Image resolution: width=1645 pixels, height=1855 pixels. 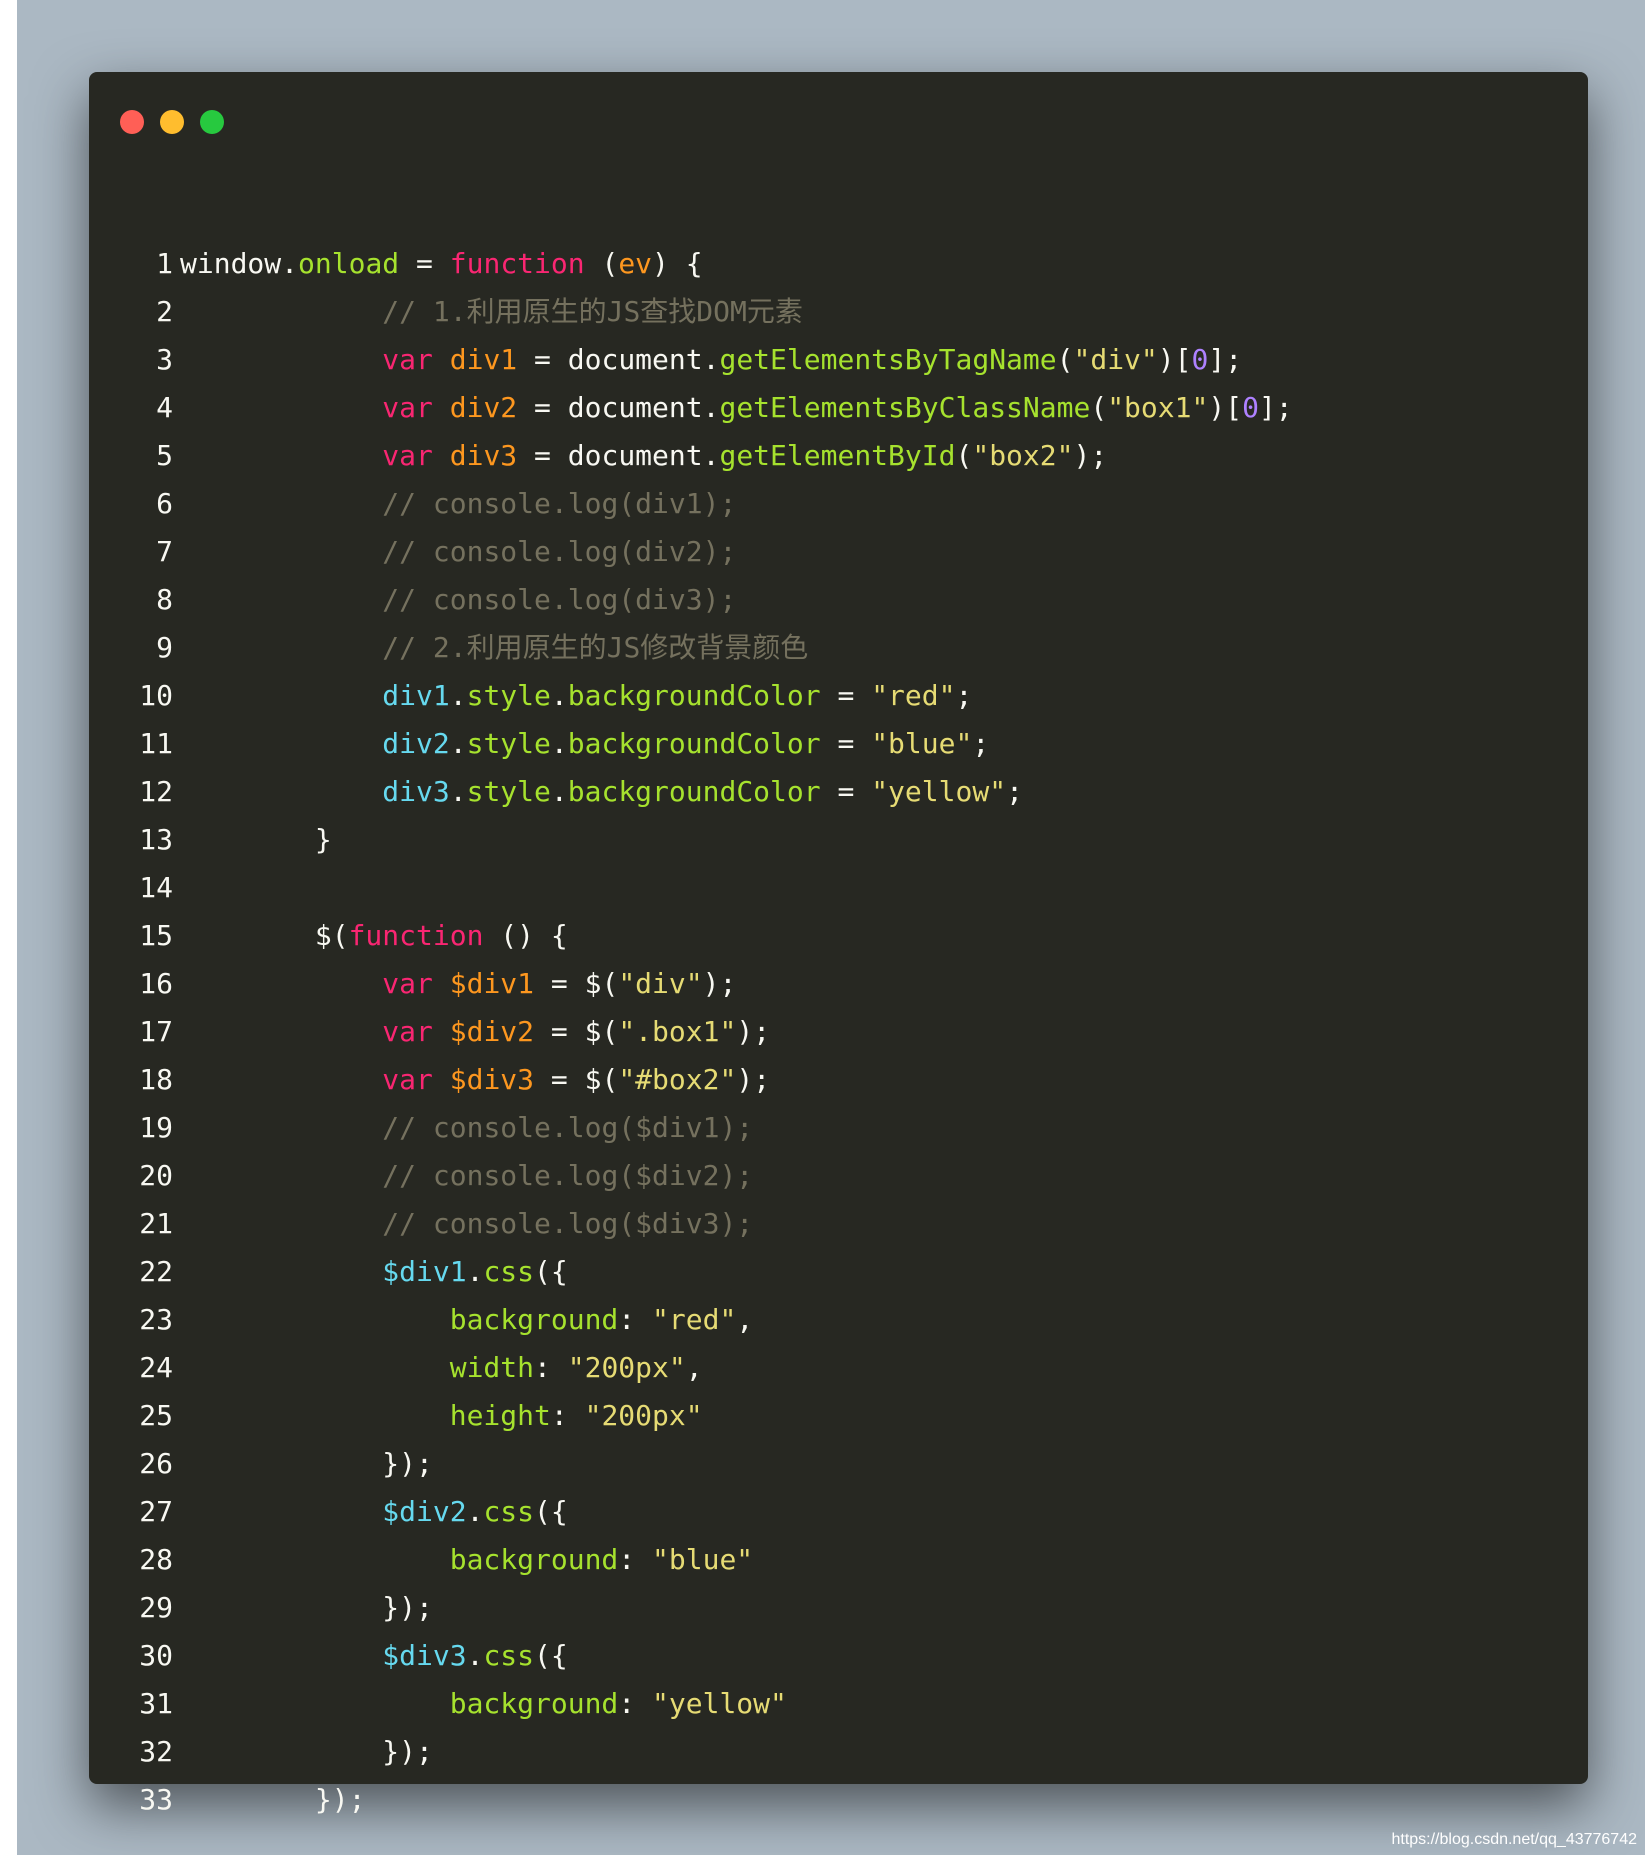 What do you see at coordinates (424, 1271) in the screenshot?
I see `token-obj: $div1` at bounding box center [424, 1271].